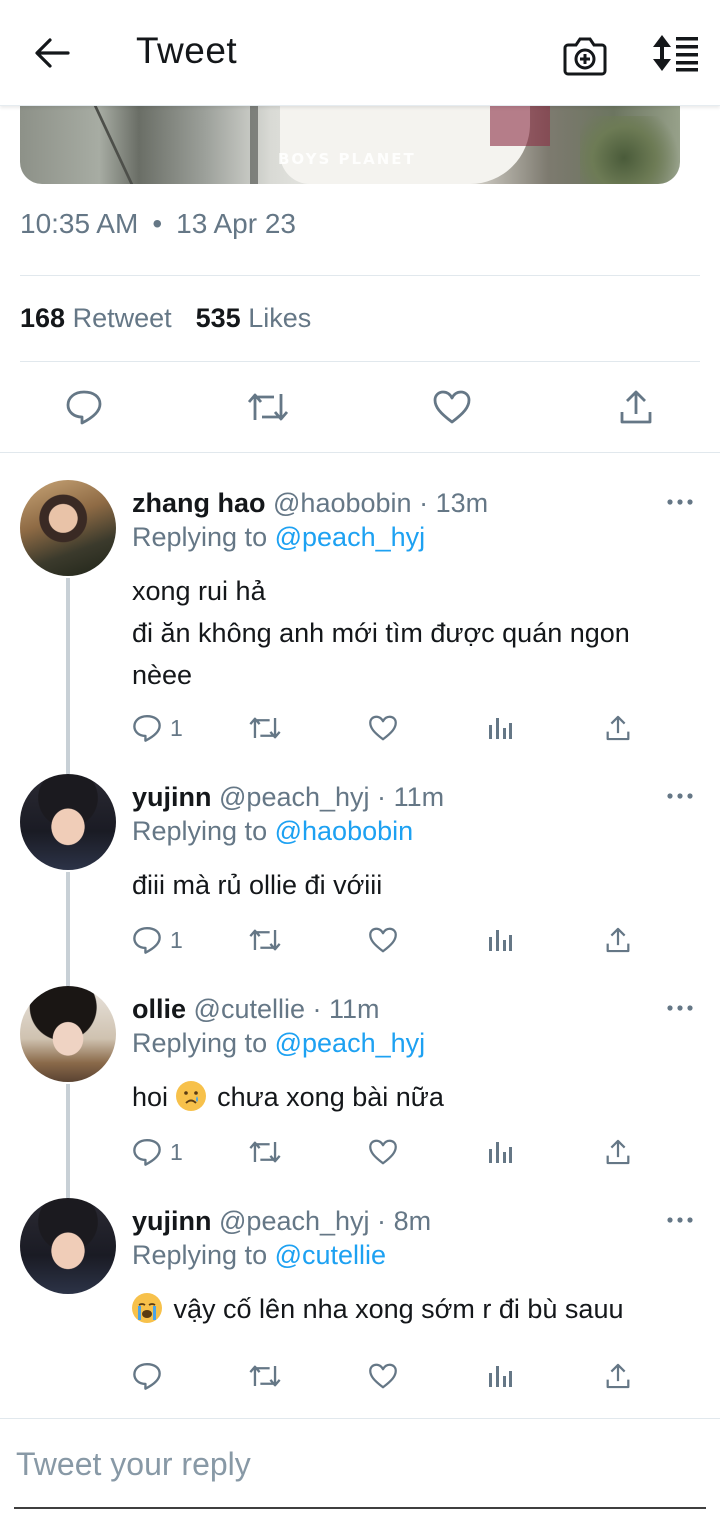  I want to click on sort-icon, so click(675, 53).